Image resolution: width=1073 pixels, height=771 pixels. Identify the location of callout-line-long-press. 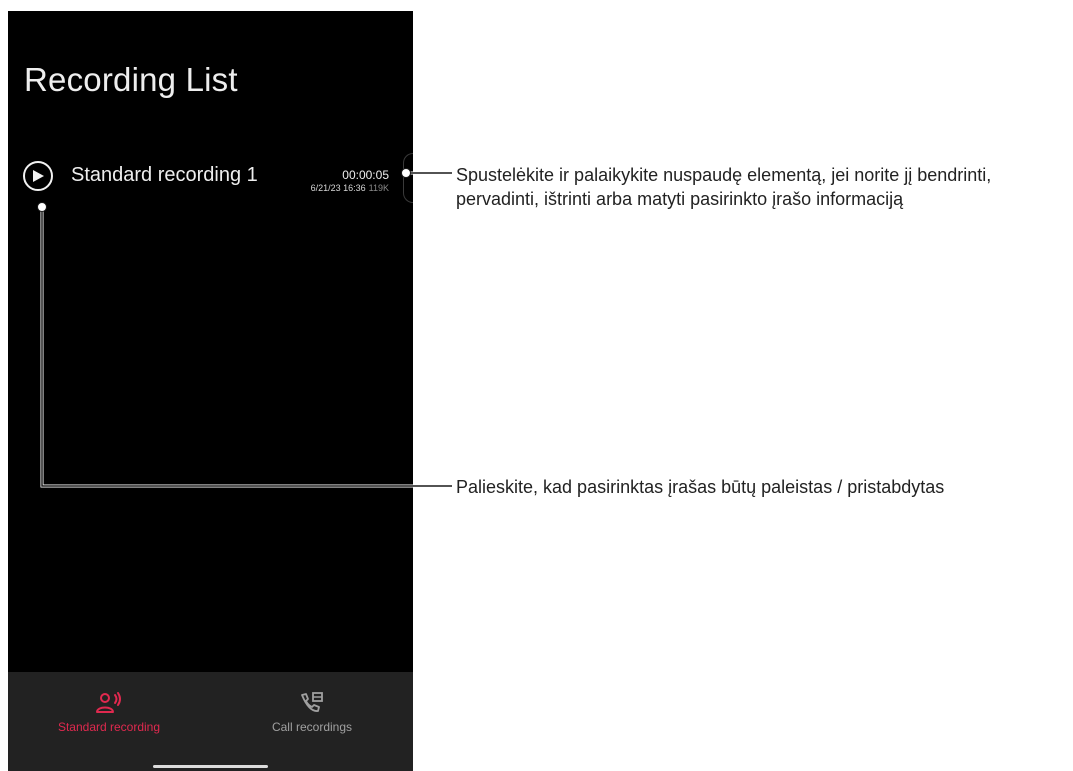
(426, 173).